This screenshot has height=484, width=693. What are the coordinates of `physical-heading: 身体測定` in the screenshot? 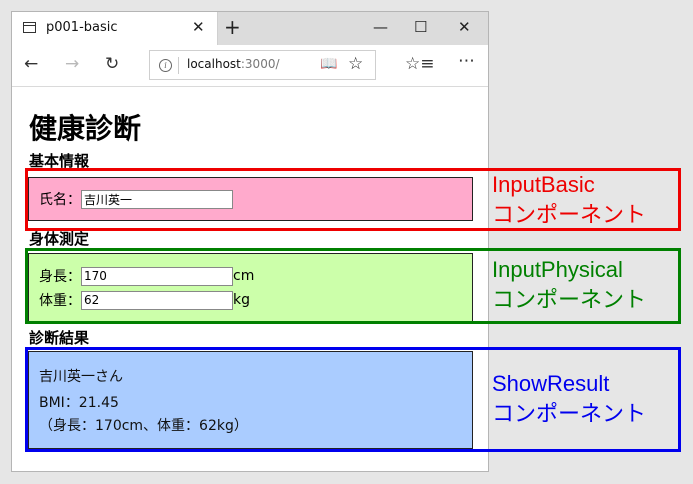 It's located at (59, 239).